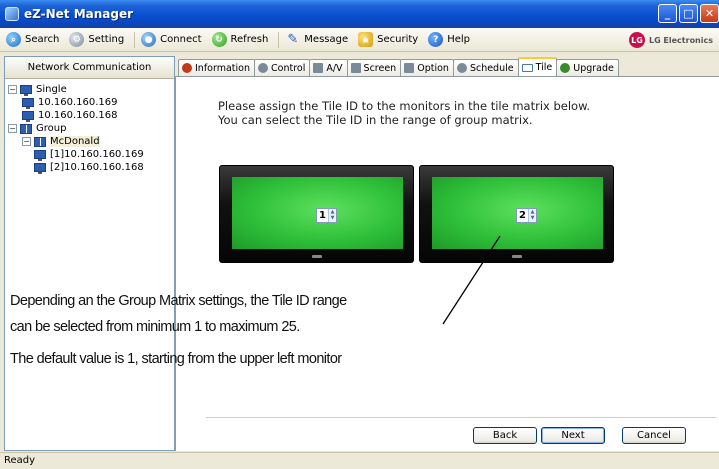 This screenshot has height=469, width=719. What do you see at coordinates (491, 68) in the screenshot?
I see `tab-label: Schedule` at bounding box center [491, 68].